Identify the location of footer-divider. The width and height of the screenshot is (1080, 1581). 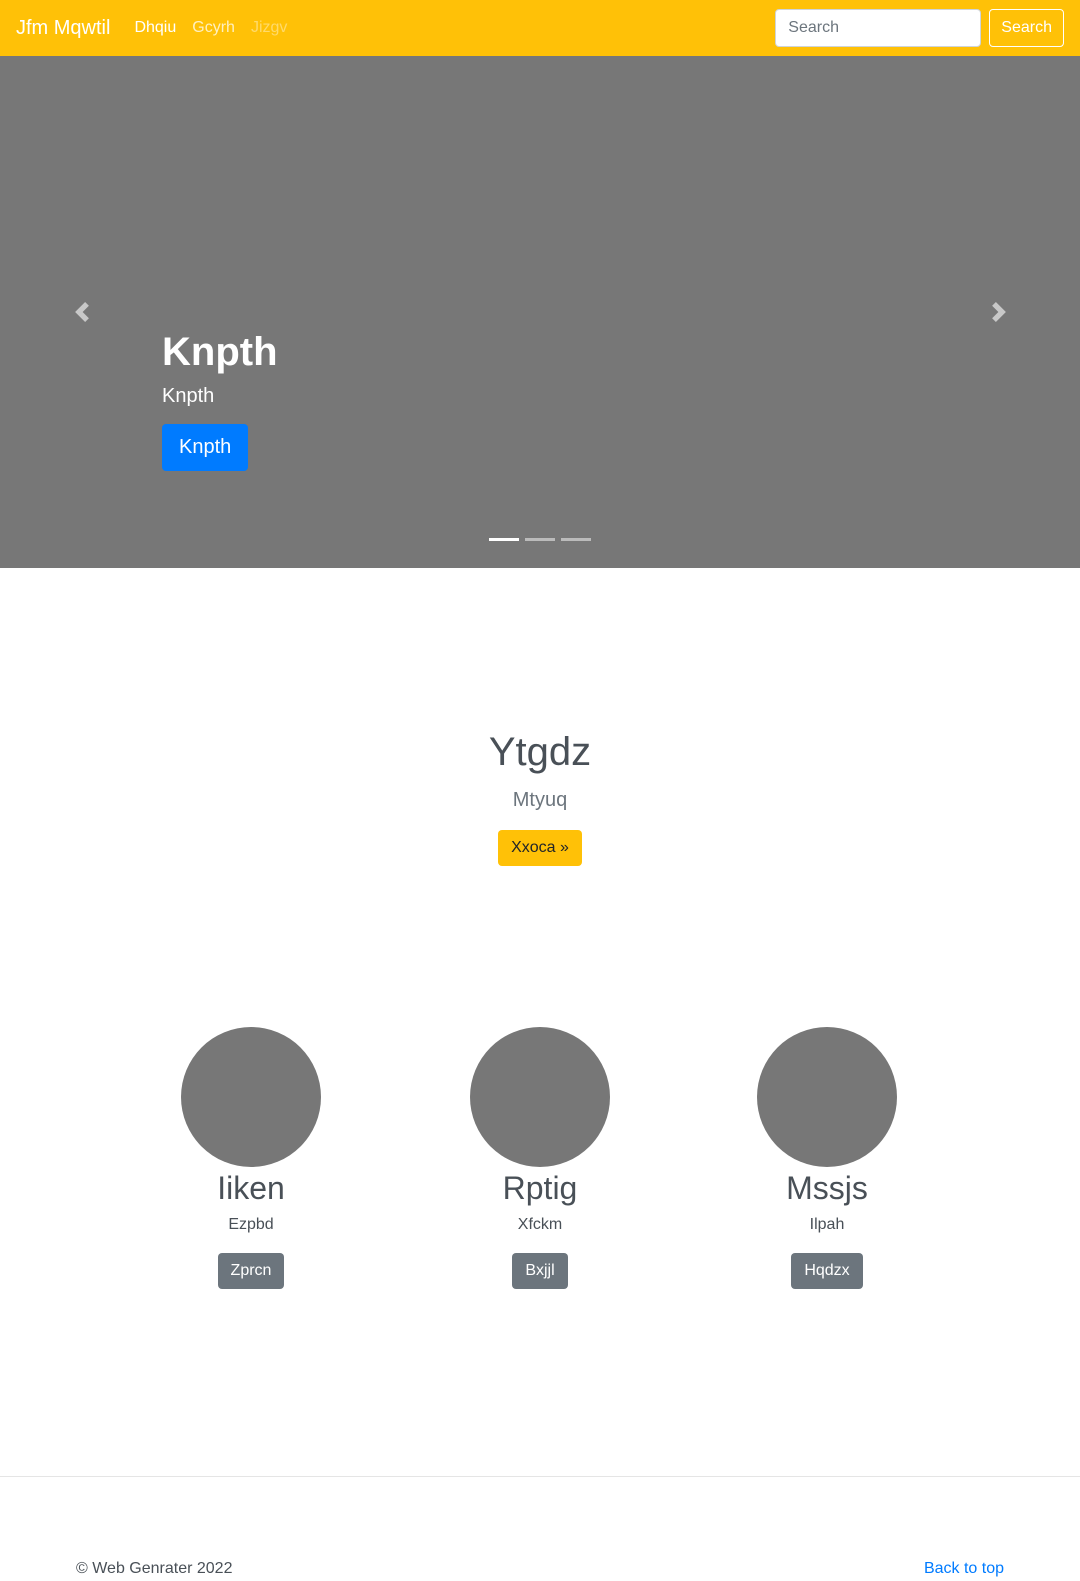
(540, 1476).